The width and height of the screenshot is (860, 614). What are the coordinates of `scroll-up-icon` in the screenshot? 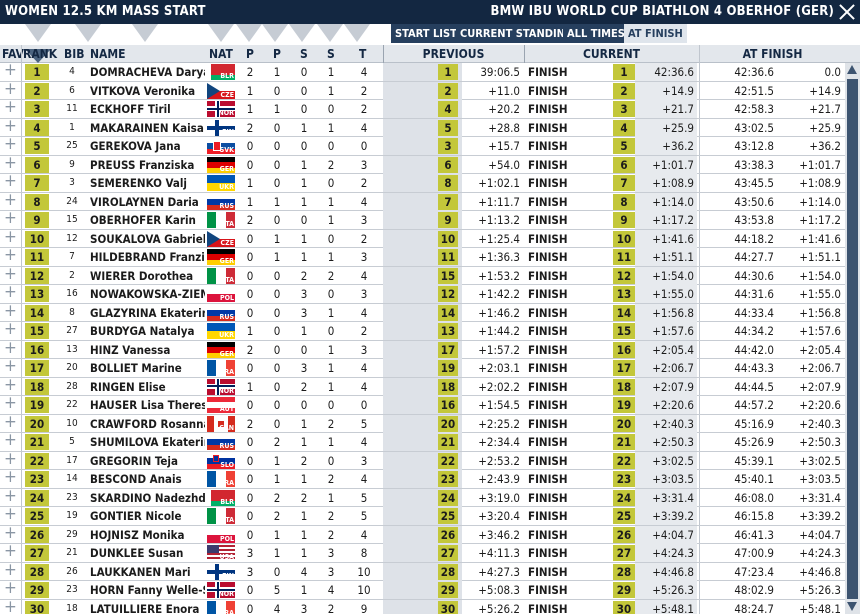 It's located at (852, 69).